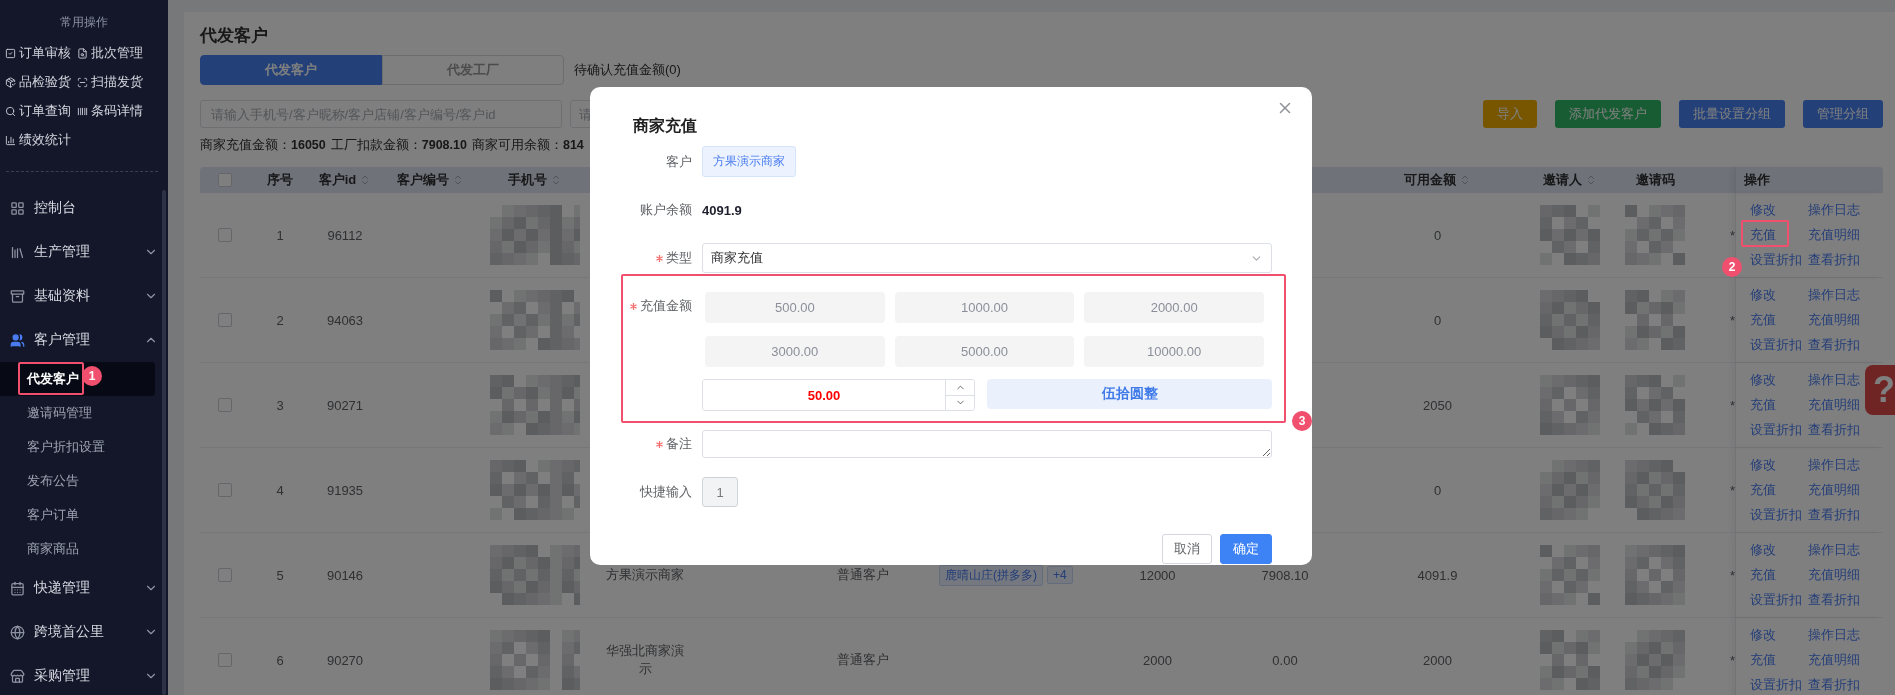 The image size is (1895, 695). I want to click on menu-item: 生产管理, so click(84, 252).